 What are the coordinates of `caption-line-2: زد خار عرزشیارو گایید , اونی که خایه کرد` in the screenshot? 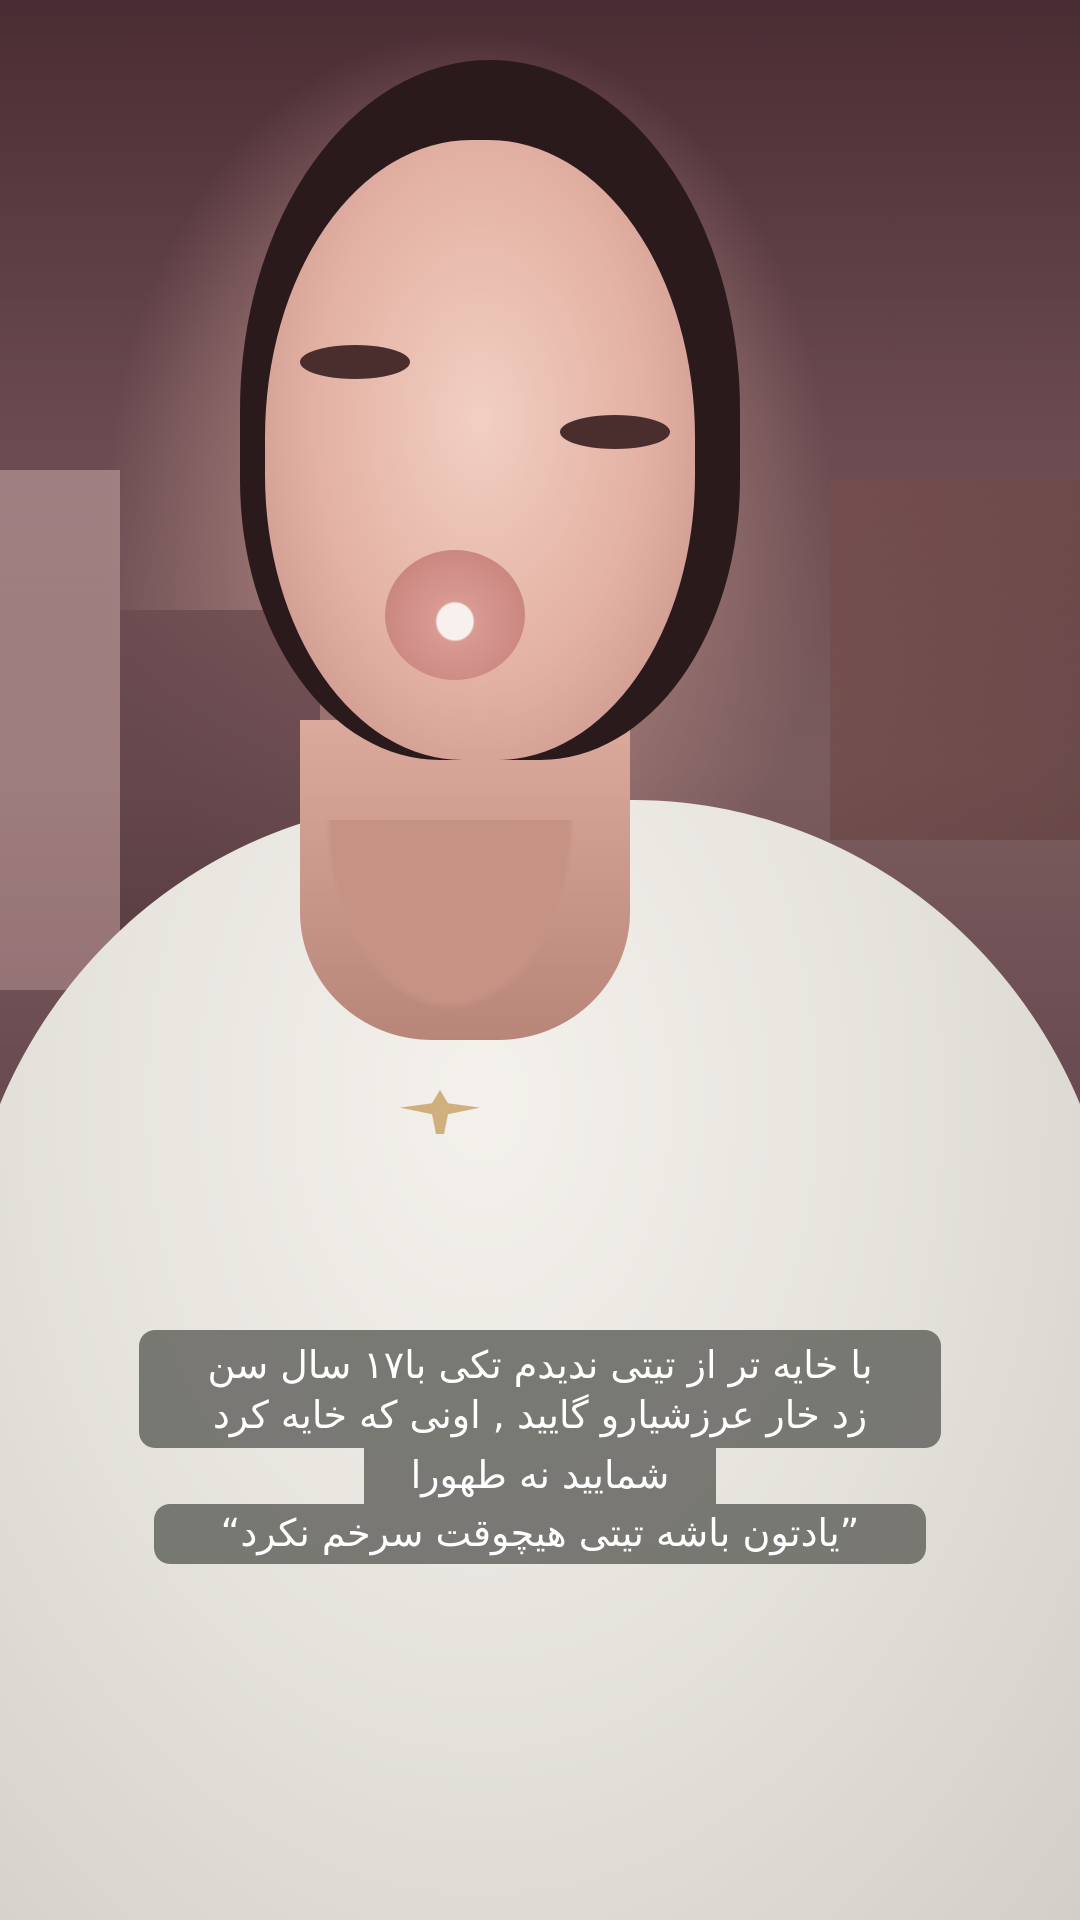 It's located at (540, 1419).